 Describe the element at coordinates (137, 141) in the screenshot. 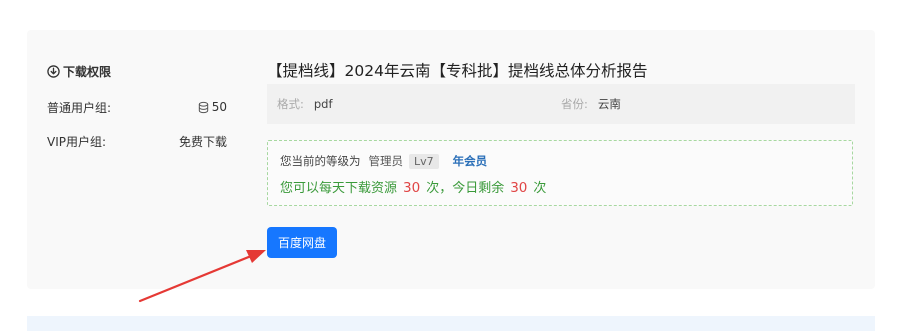

I see `permission-row-vip-user: VIP用户组: 免费下载` at that location.